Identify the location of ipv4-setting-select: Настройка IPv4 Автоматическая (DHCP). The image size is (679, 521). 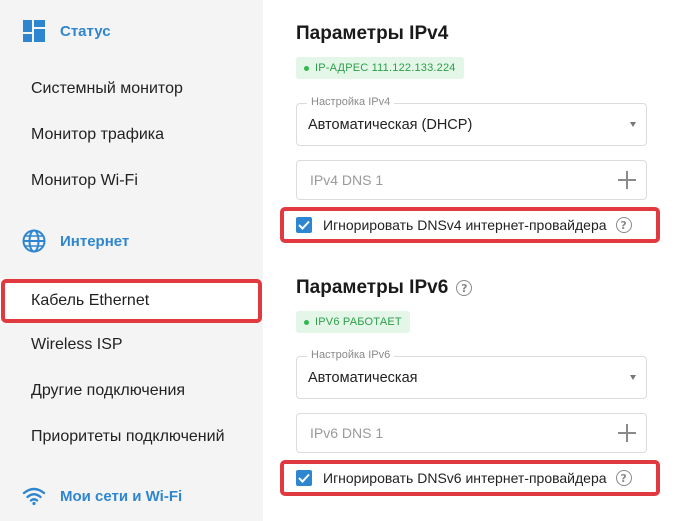
(471, 121).